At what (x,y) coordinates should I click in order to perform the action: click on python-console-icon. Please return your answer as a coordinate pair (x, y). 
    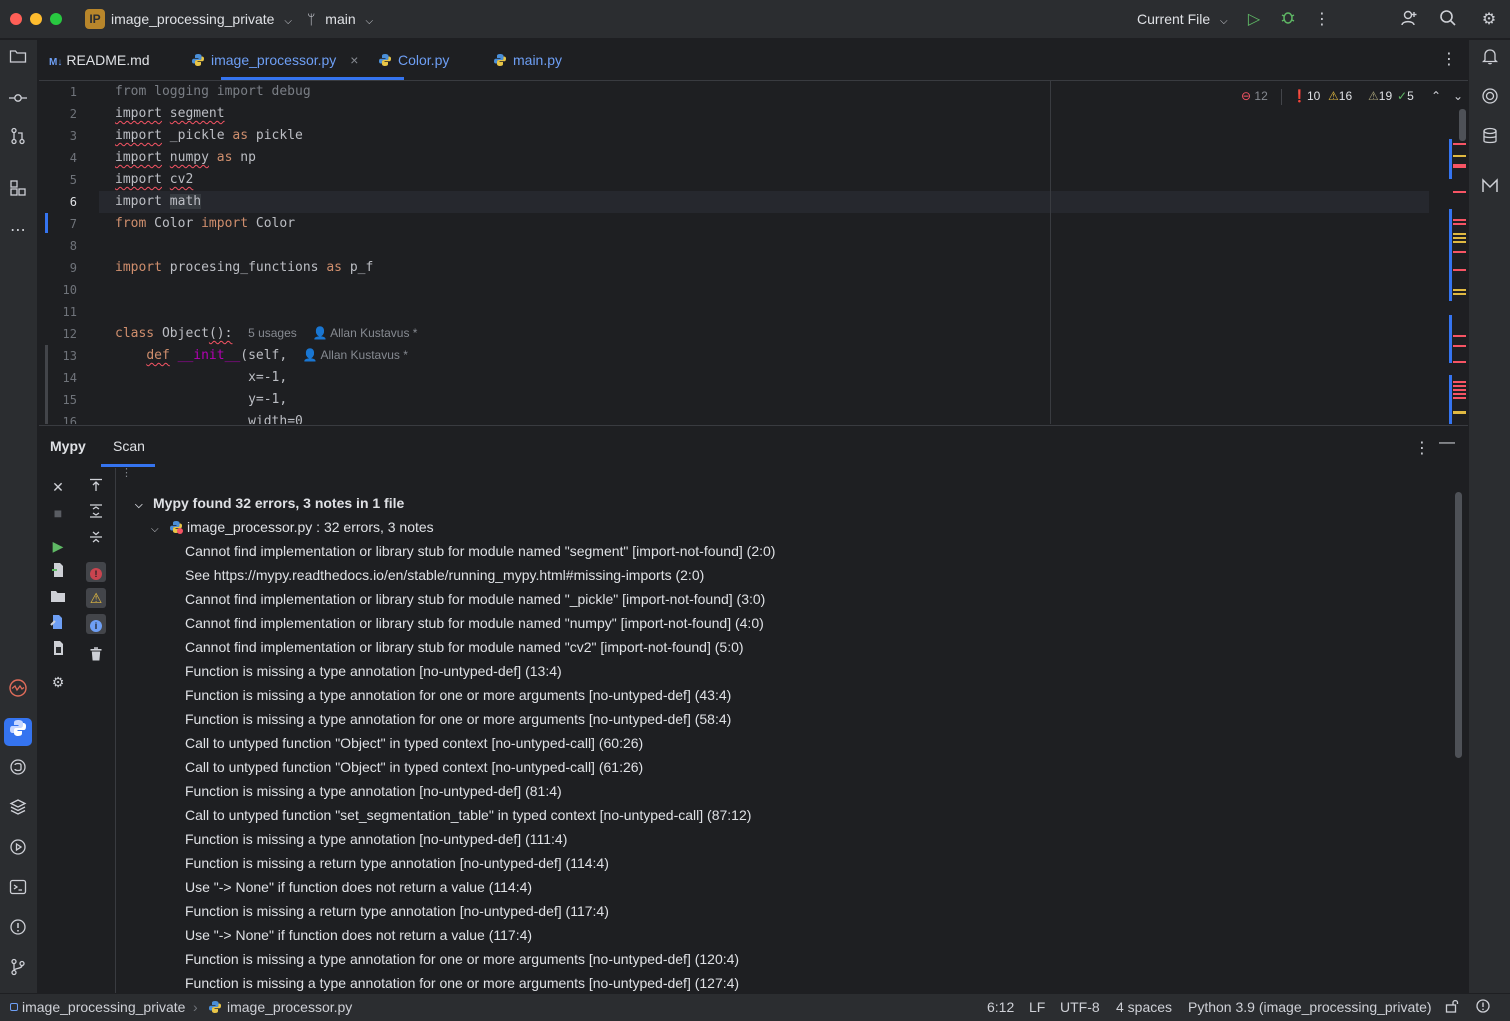
    Looking at the image, I should click on (18, 771).